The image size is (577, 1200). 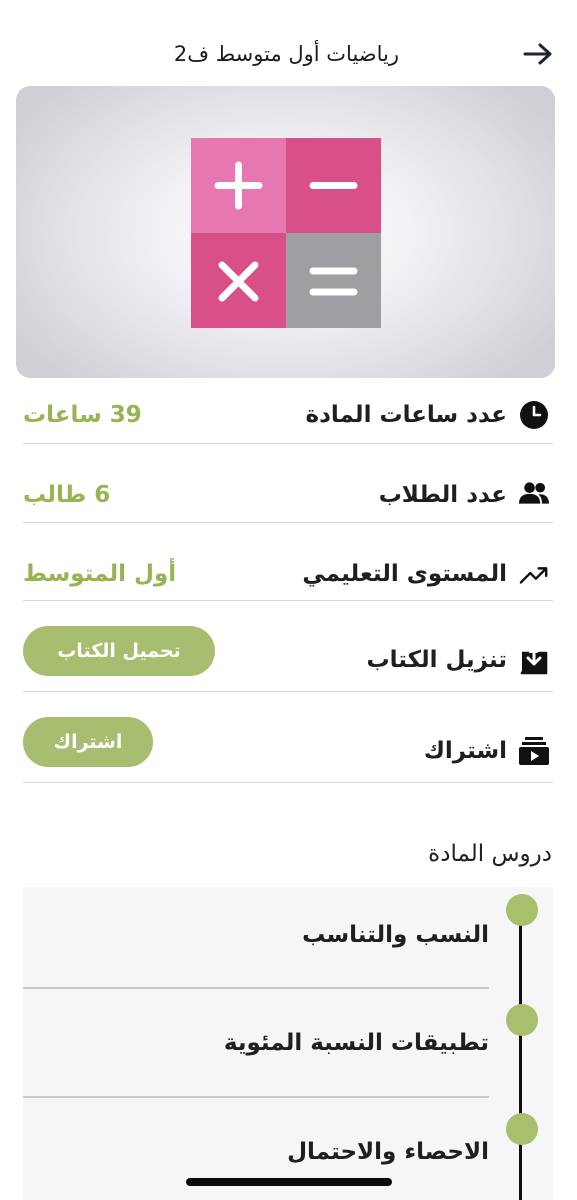 I want to click on download-label: تنزيل الكتاب, so click(x=436, y=660).